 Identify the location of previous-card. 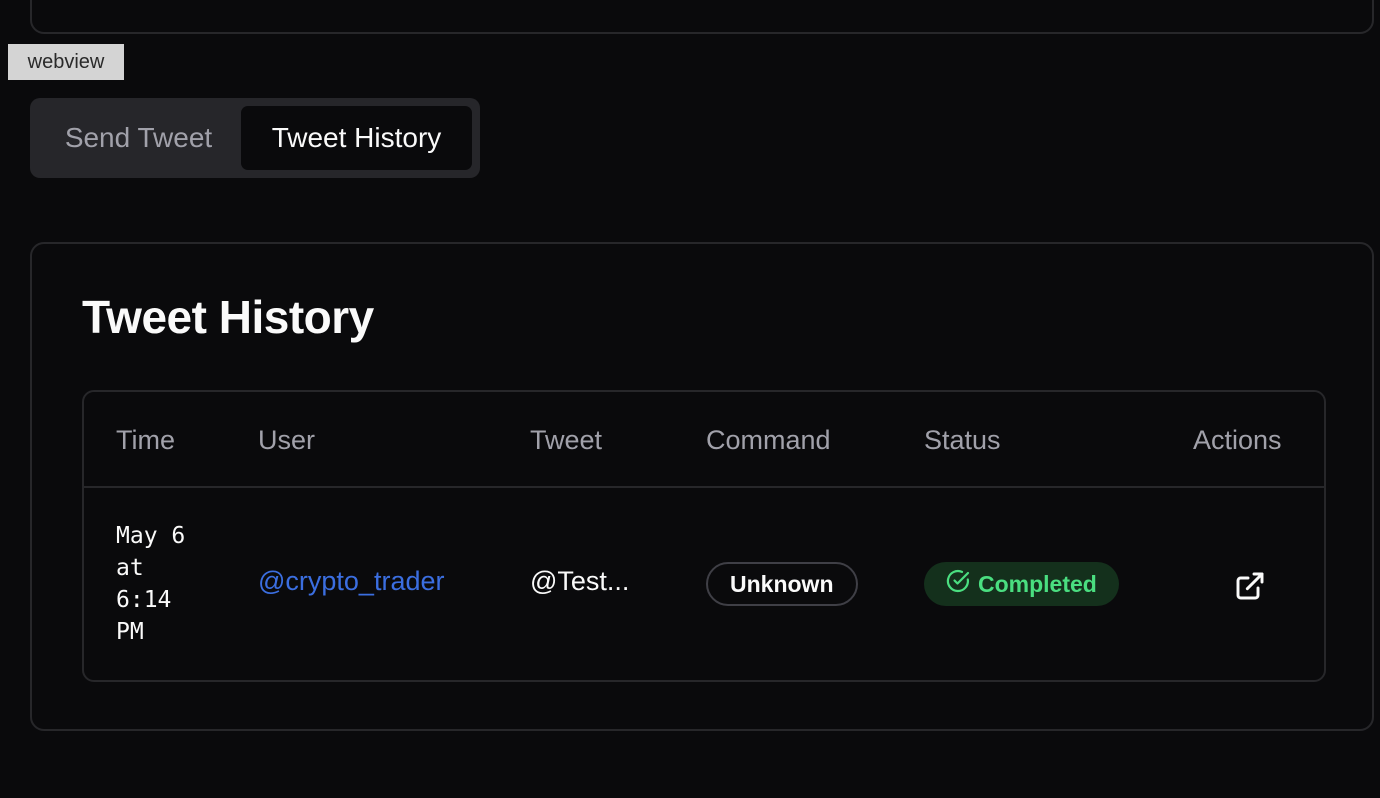
(702, 17).